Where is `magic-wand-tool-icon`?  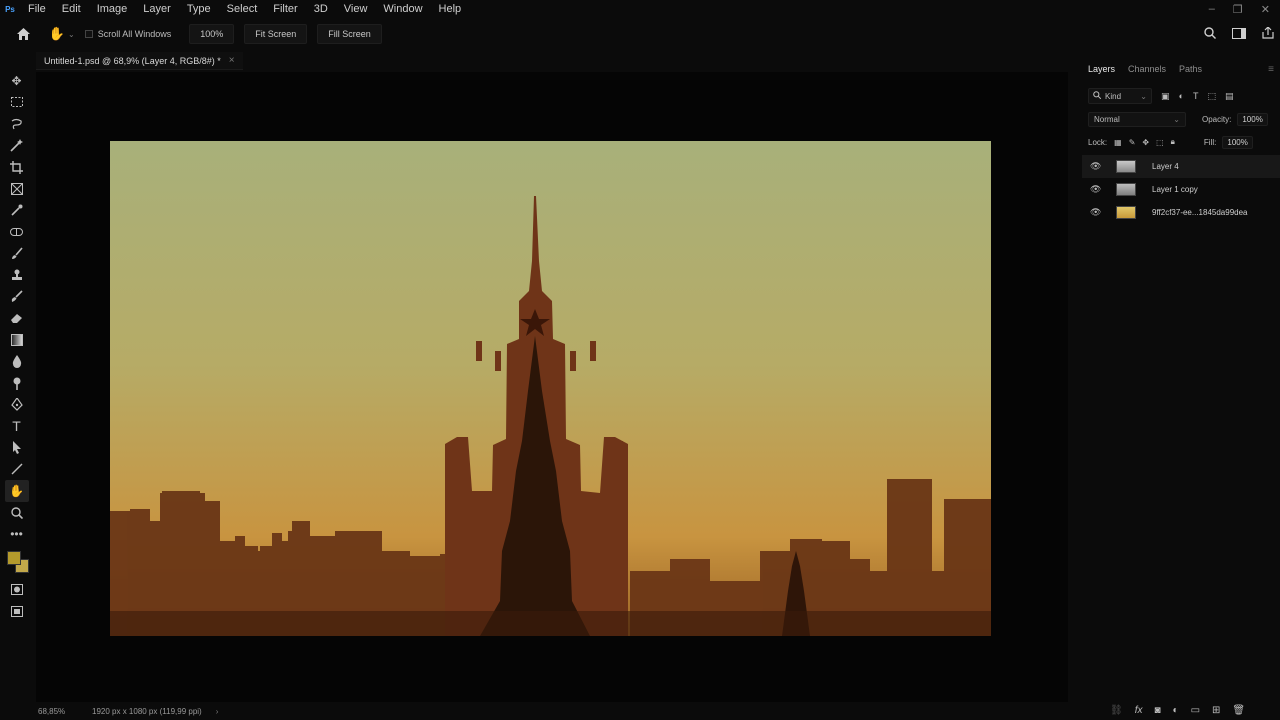 magic-wand-tool-icon is located at coordinates (17, 146).